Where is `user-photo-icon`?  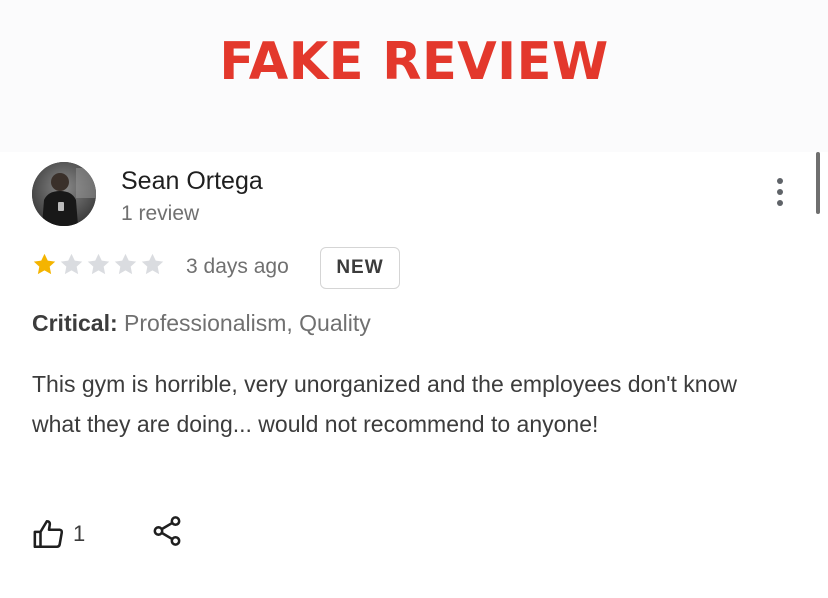 user-photo-icon is located at coordinates (64, 194).